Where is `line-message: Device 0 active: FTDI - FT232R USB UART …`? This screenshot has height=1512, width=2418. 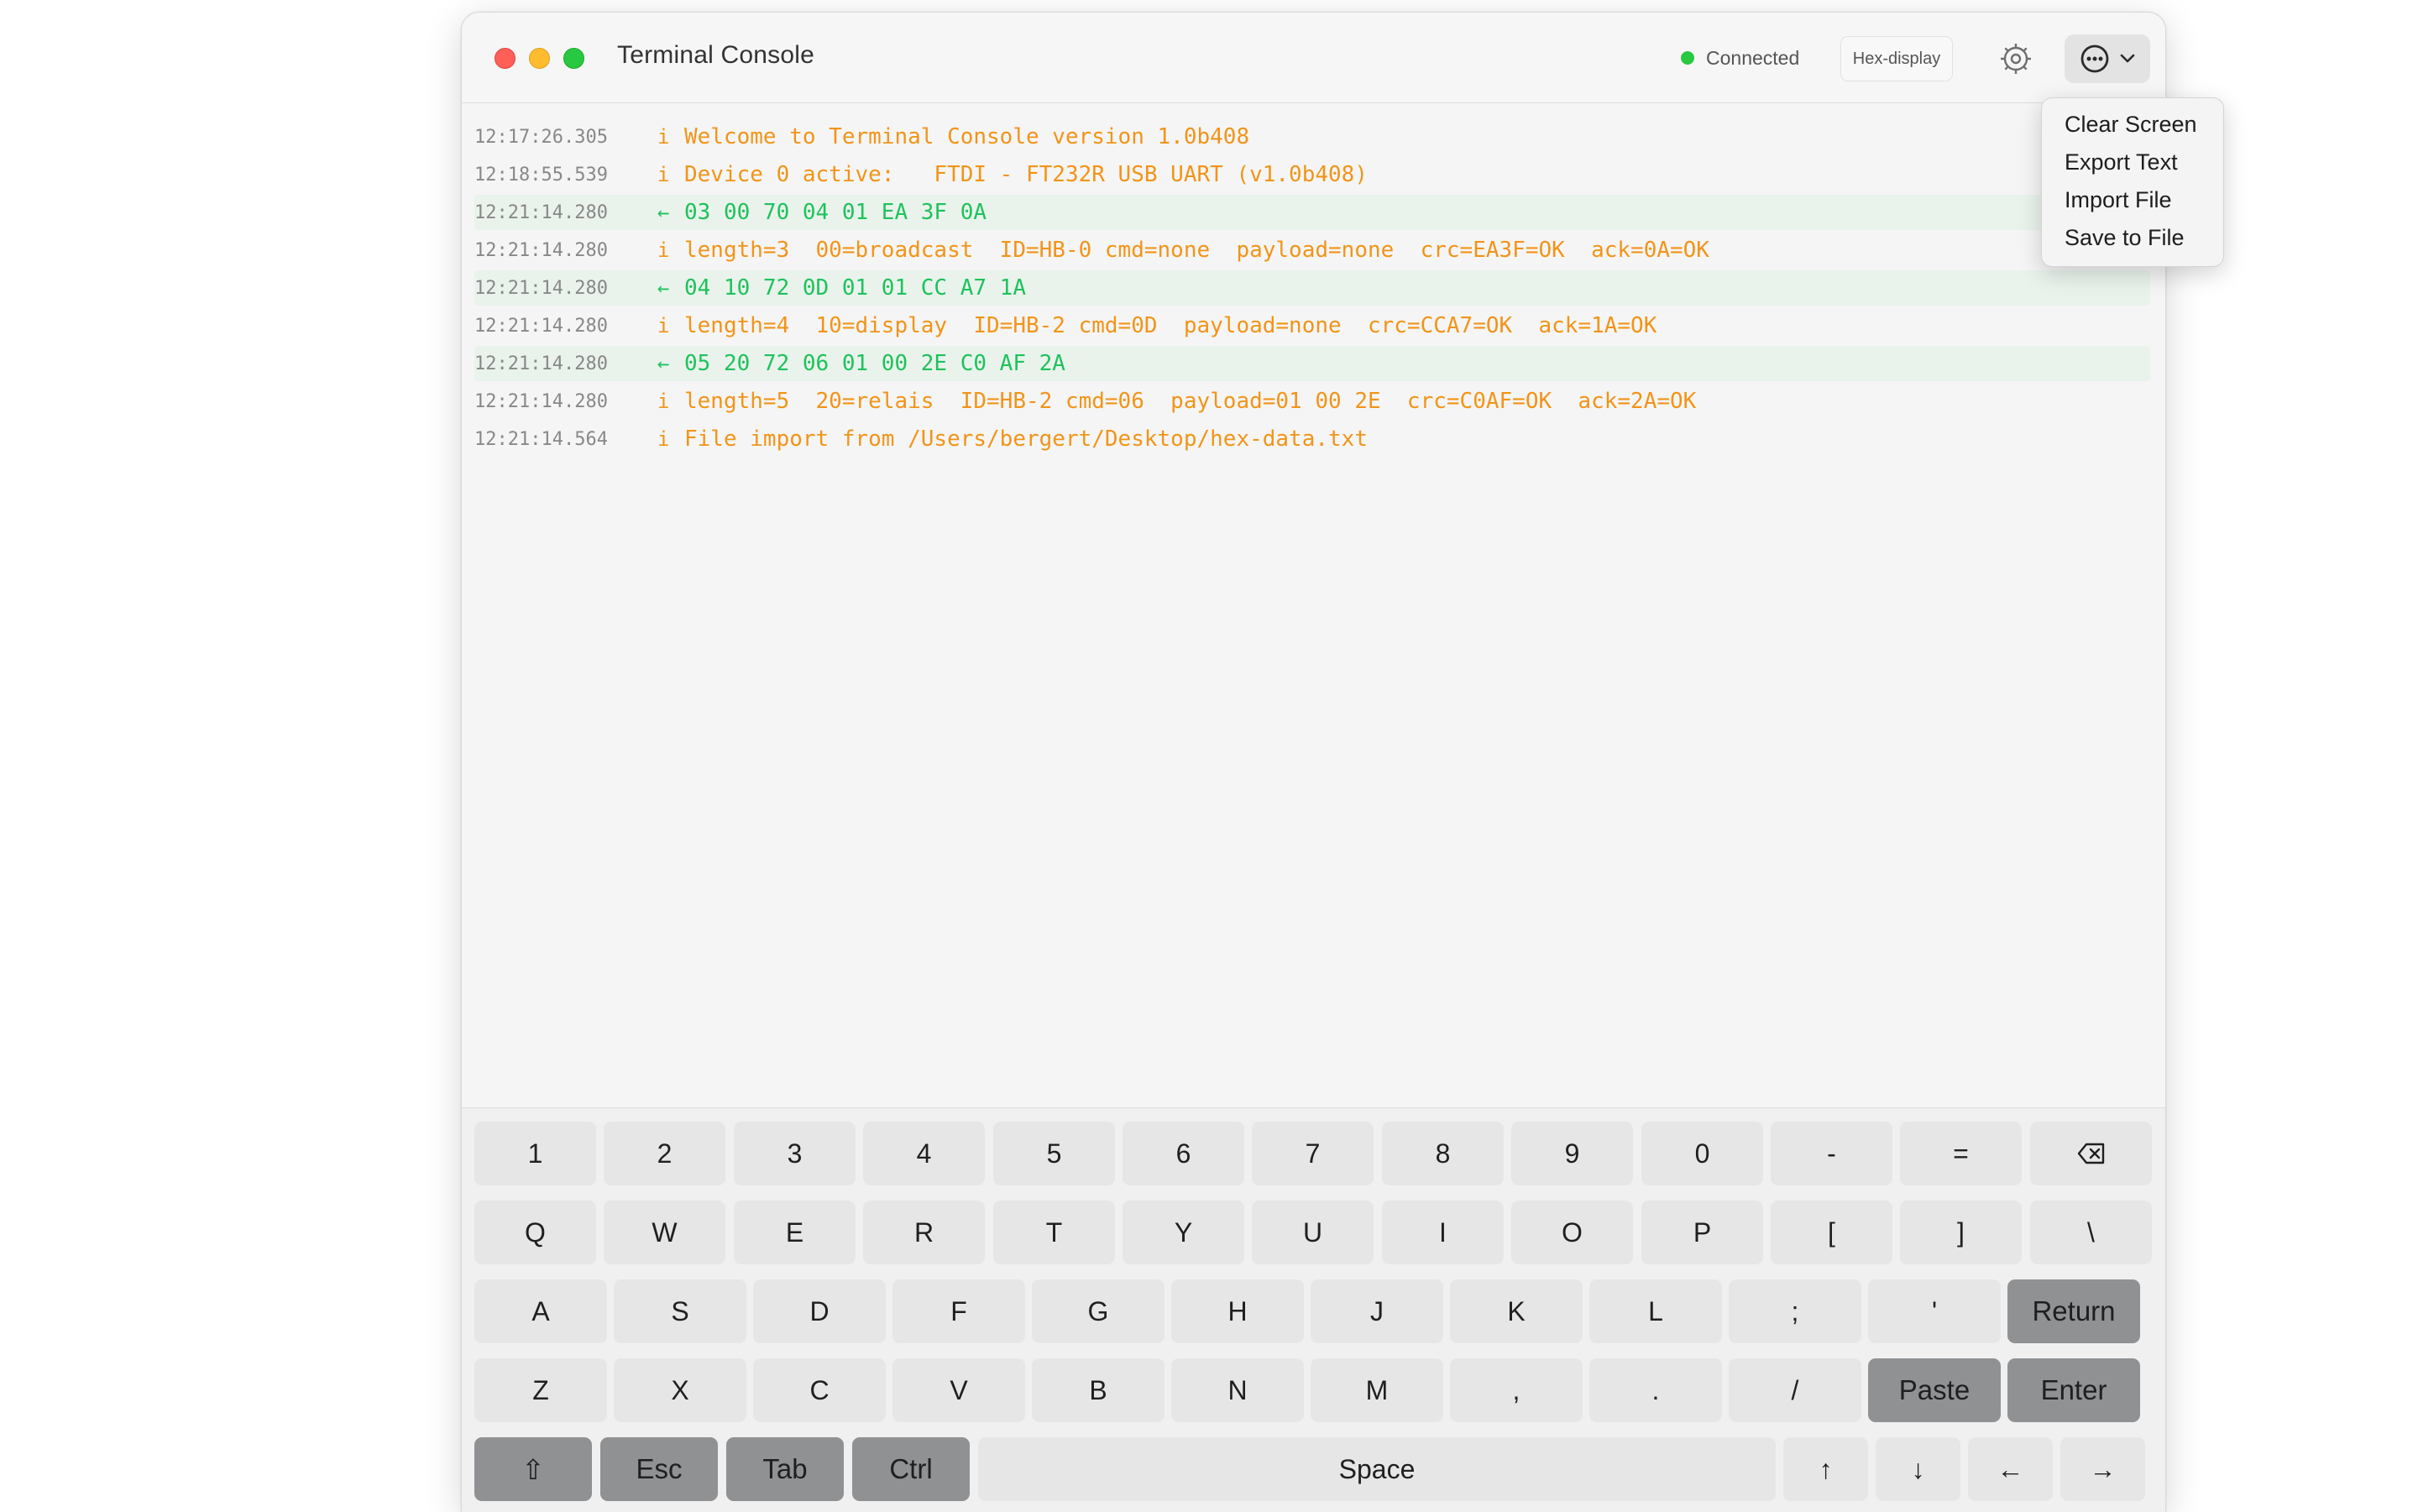 line-message: Device 0 active: FTDI - FT232R USB UART … is located at coordinates (1026, 174).